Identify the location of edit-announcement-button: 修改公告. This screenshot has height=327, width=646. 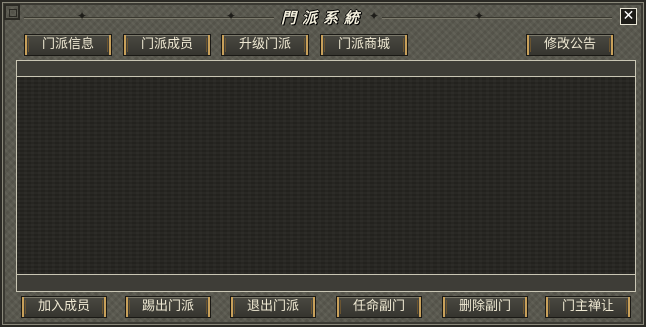
(570, 45).